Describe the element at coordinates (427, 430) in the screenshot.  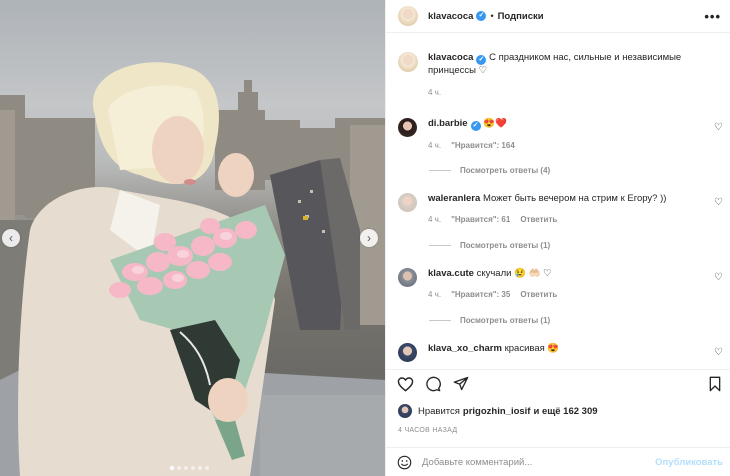
I see `post-timestamp: 4 ЧАСОВ НАЗАД` at that location.